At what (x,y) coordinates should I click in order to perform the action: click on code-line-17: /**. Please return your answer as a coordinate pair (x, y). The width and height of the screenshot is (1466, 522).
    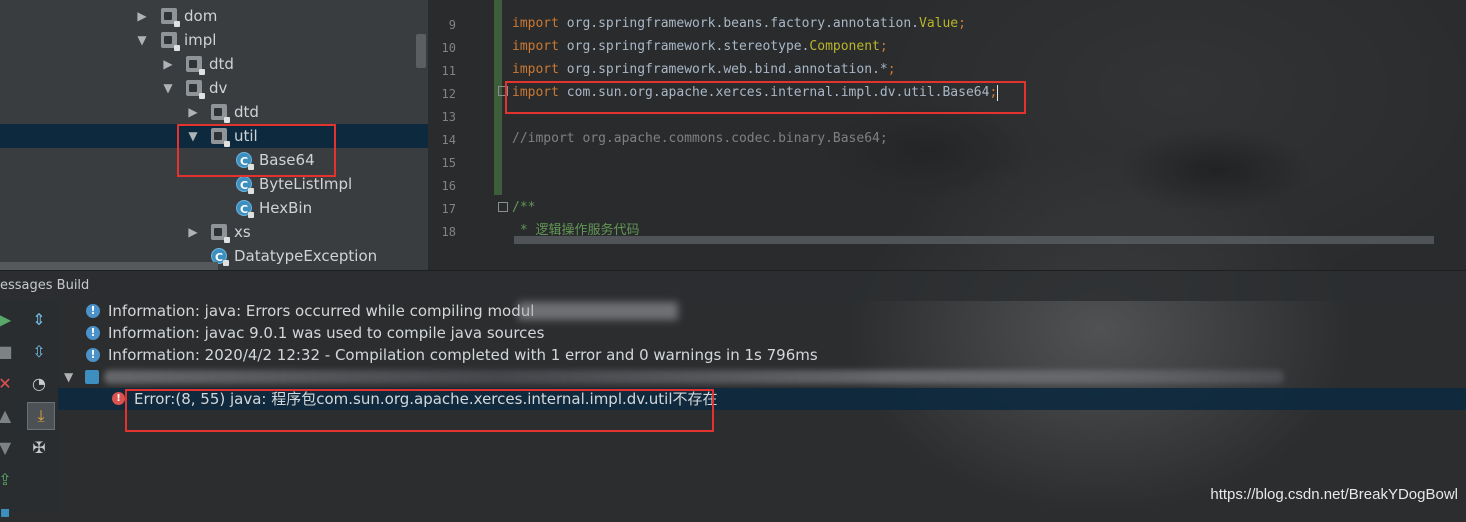
    Looking at the image, I should click on (524, 207).